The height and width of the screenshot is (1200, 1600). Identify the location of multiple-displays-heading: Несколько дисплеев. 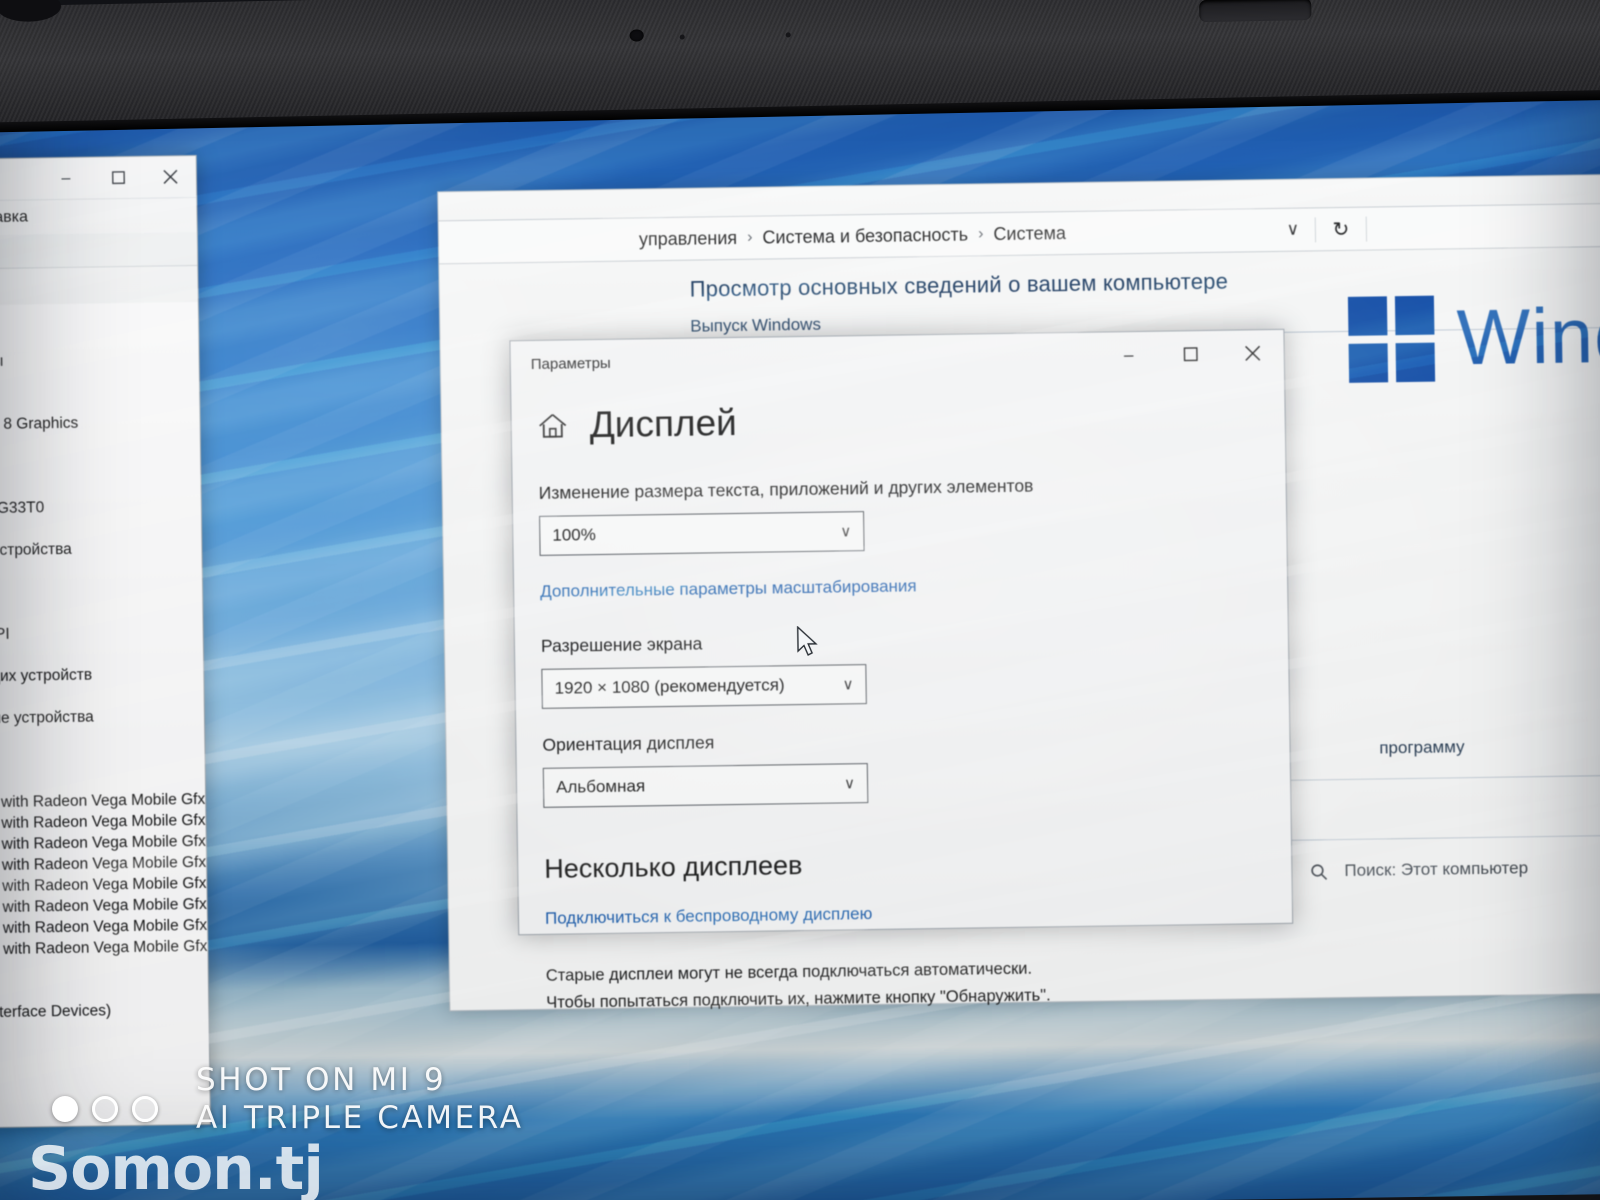
(673, 867).